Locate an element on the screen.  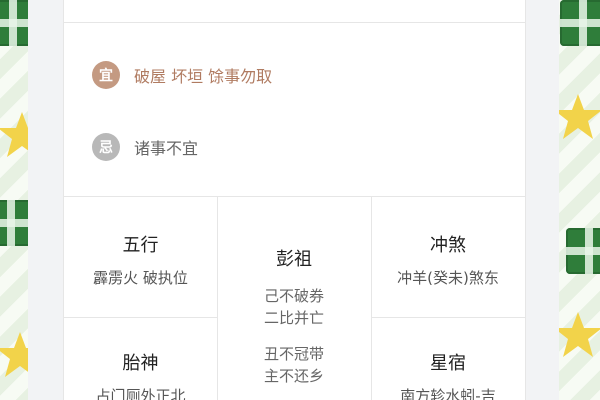
top-bar is located at coordinates (294, 11).